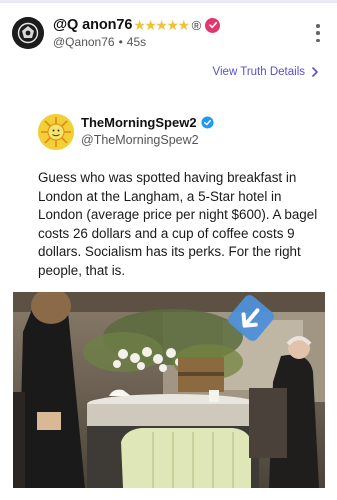  I want to click on author-avatar, so click(28, 33).